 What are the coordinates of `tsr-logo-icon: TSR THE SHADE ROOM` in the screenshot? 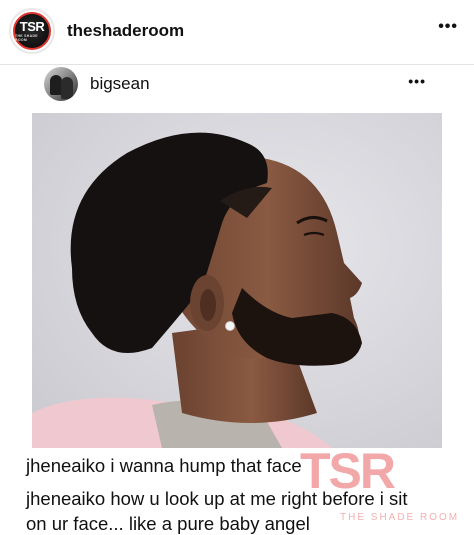 It's located at (32, 31).